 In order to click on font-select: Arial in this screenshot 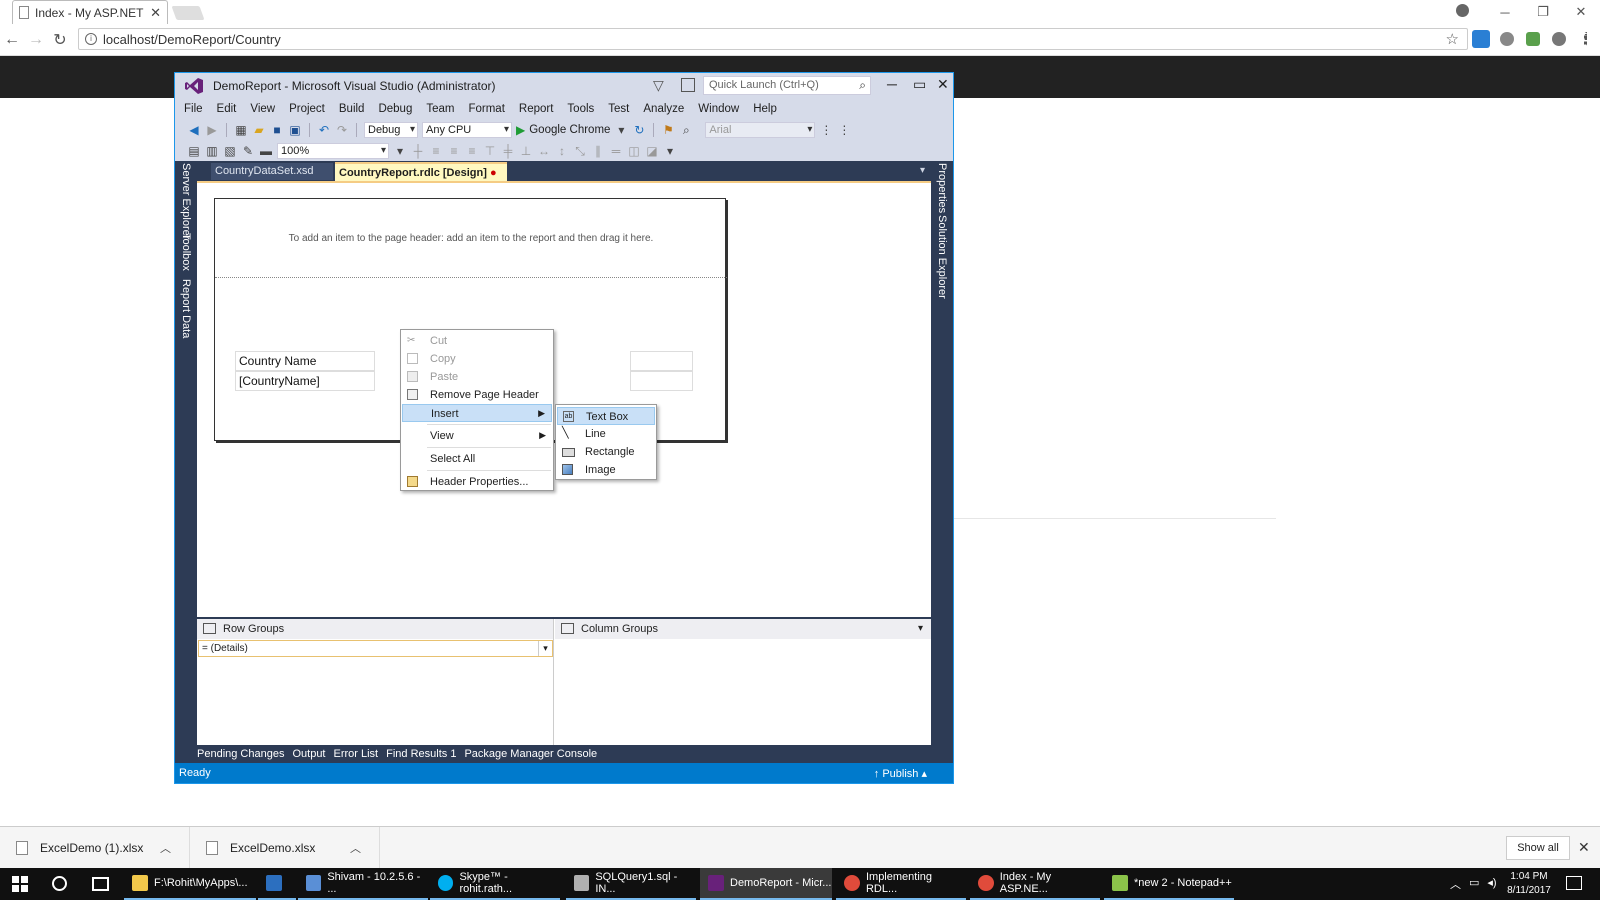, I will do `click(760, 129)`.